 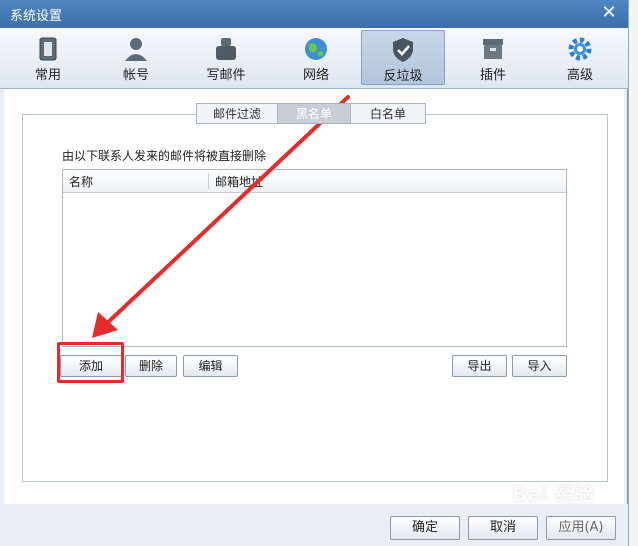 I want to click on toolbar-advanced: 高级, so click(x=580, y=57).